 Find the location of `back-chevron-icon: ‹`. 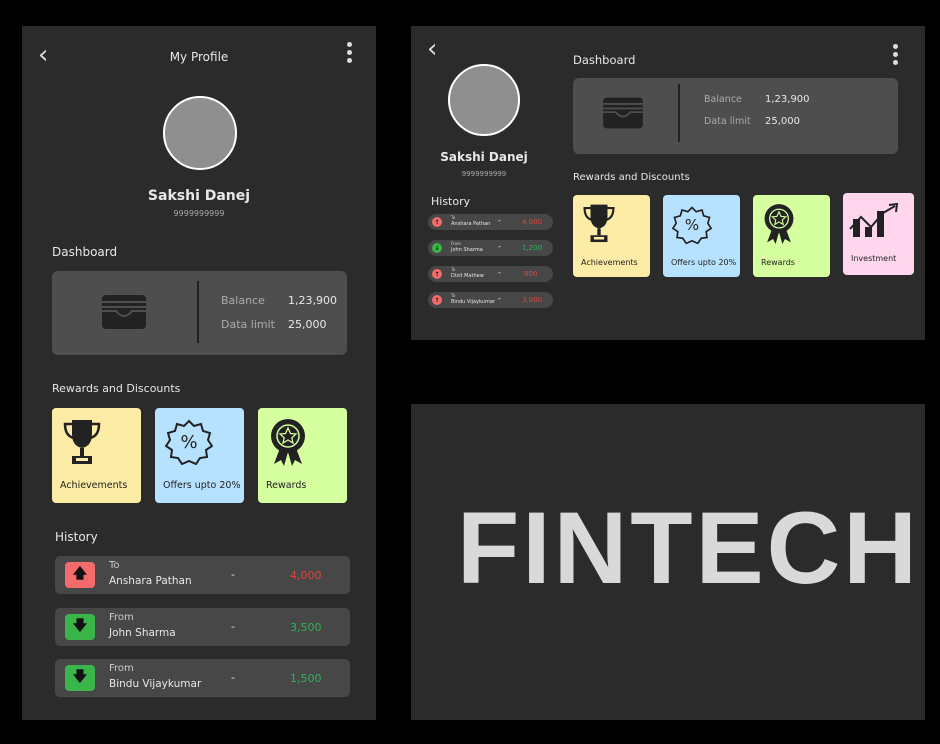

back-chevron-icon: ‹ is located at coordinates (432, 49).